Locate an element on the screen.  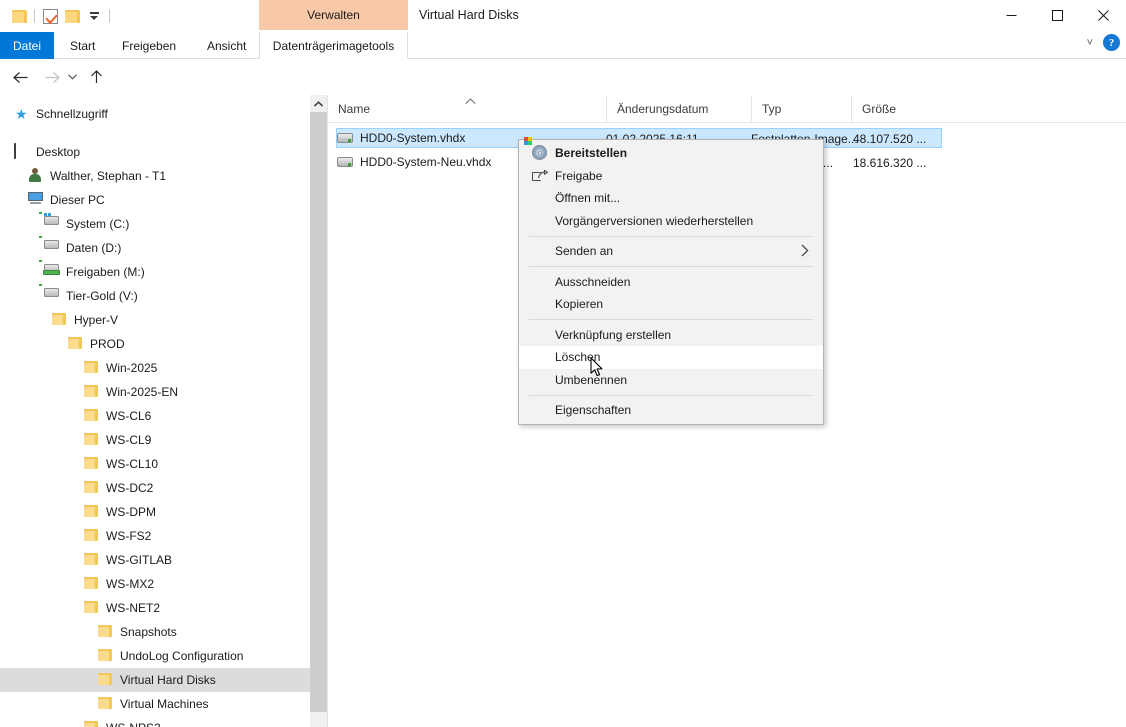
sidebar-item-label: Freigaben (M:) is located at coordinates (105, 272).